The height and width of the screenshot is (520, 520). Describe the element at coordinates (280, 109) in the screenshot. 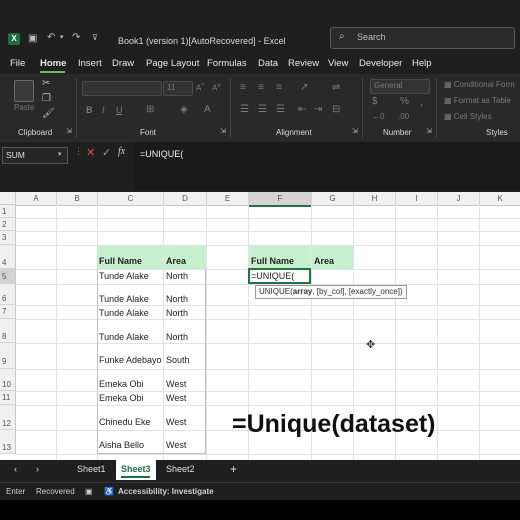

I see `align-right-icon: ☰` at that location.